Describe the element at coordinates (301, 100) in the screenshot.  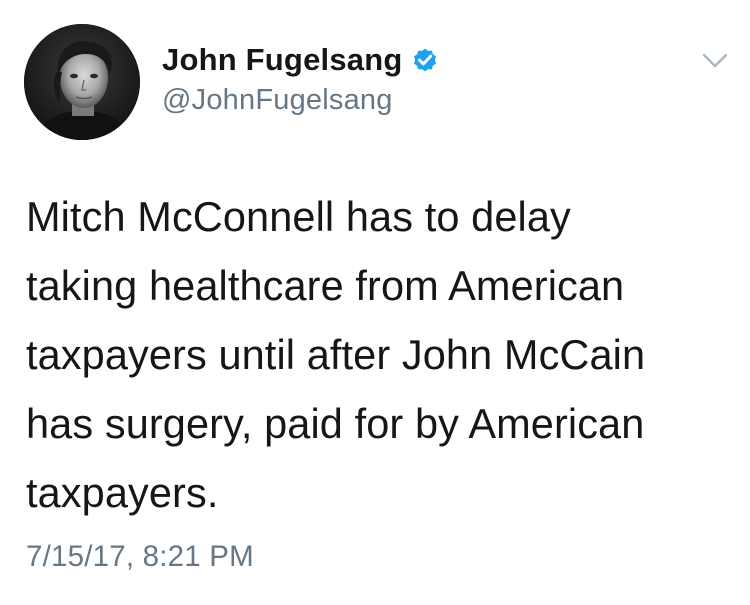
I see `handle: @JohnFugelsang` at that location.